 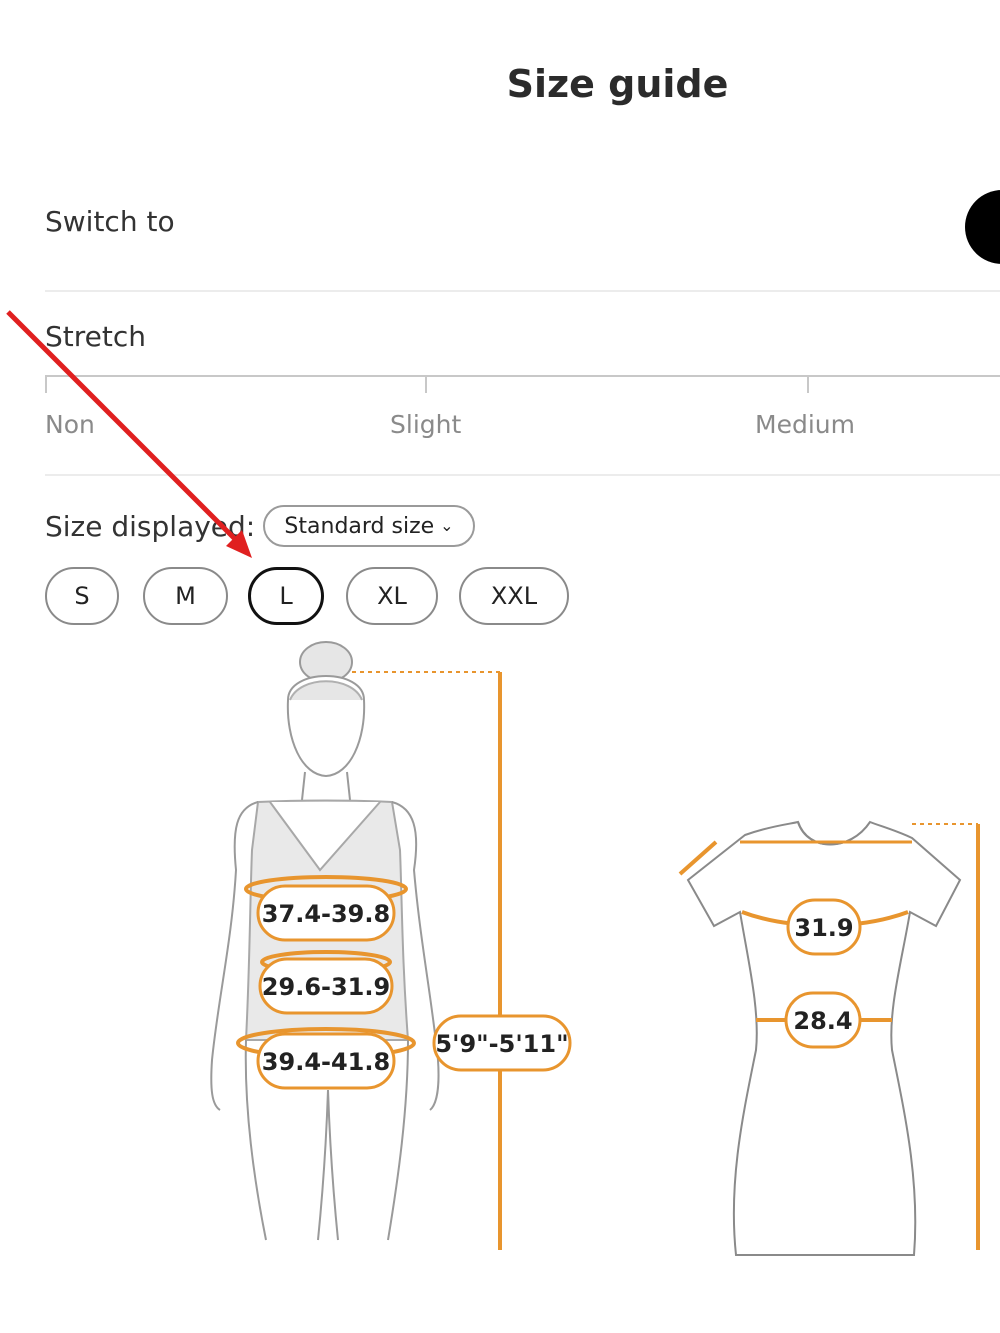 I want to click on dress-bust-tag: 31.9, so click(x=824, y=927).